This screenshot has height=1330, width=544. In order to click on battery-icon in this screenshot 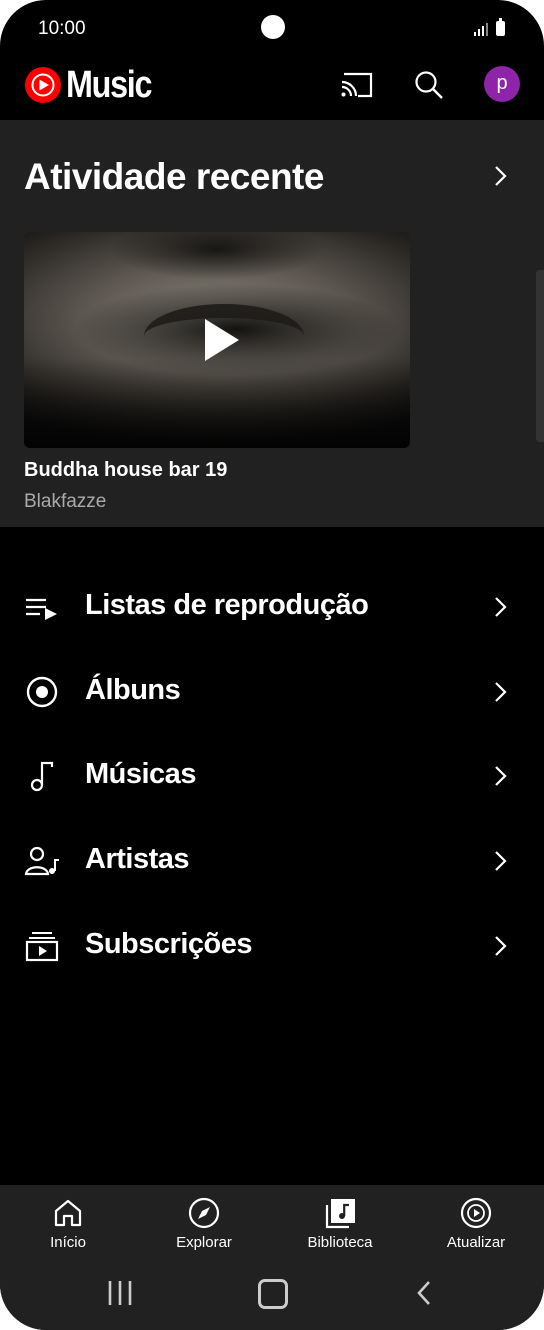, I will do `click(500, 27)`.